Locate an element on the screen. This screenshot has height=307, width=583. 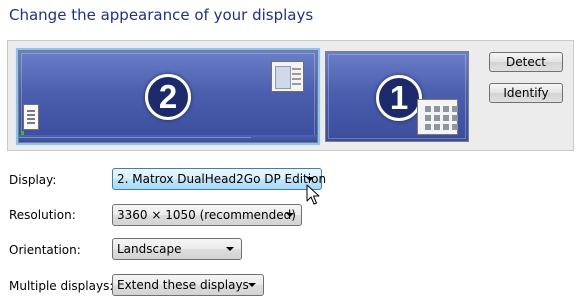
orientation-select: Landscape is located at coordinates (177, 249).